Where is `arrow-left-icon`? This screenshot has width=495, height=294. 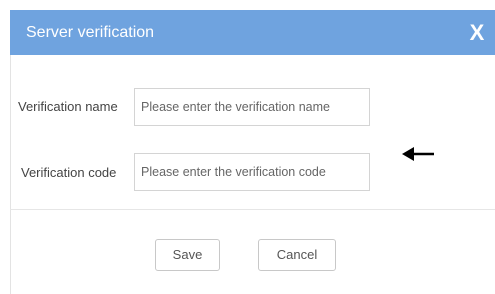
arrow-left-icon is located at coordinates (418, 154).